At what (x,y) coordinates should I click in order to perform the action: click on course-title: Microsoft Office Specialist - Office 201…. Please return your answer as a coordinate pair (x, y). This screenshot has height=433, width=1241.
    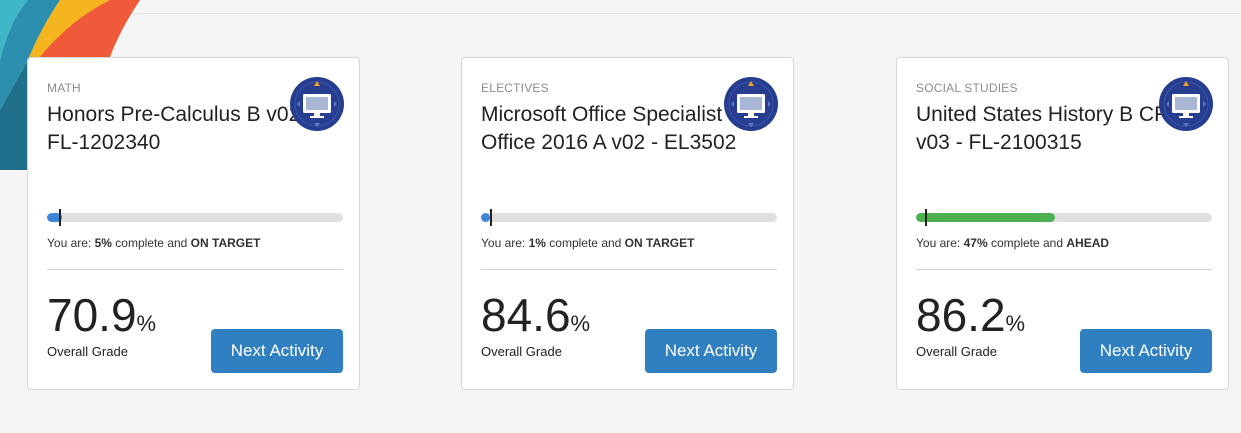
    Looking at the image, I should click on (617, 129).